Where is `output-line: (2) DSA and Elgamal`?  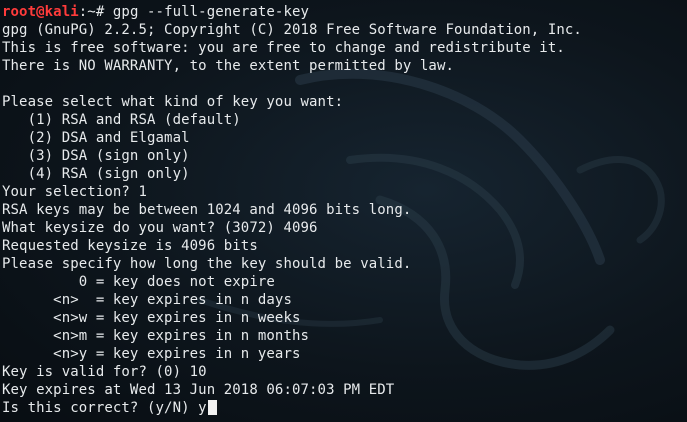 output-line: (2) DSA and Elgamal is located at coordinates (96, 138).